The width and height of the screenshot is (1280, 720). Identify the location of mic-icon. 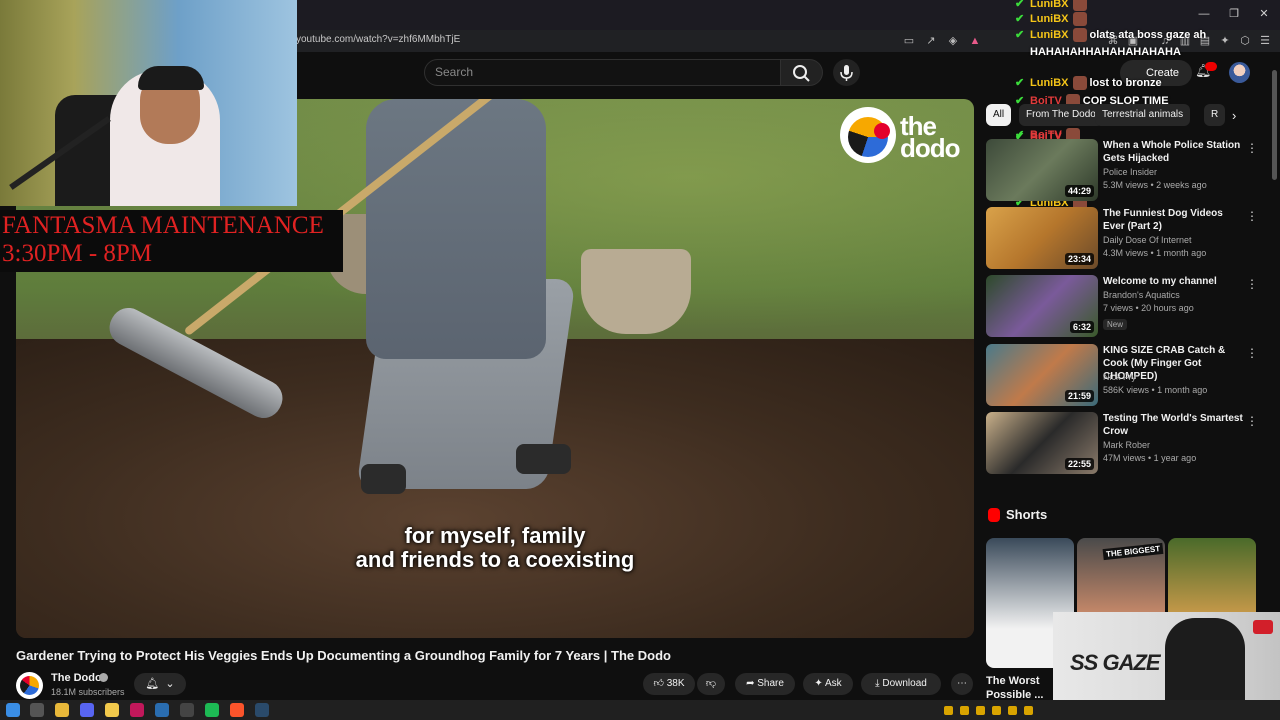
(846, 73).